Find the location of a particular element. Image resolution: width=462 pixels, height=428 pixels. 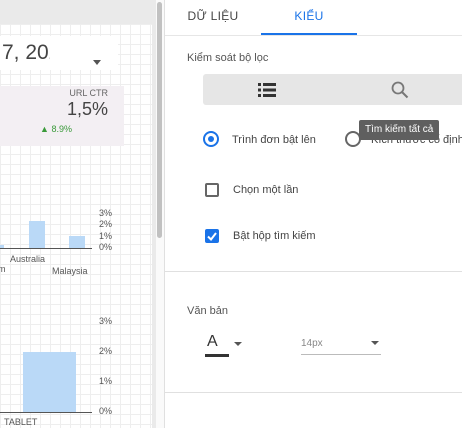

search-box-checkbox is located at coordinates (212, 236).